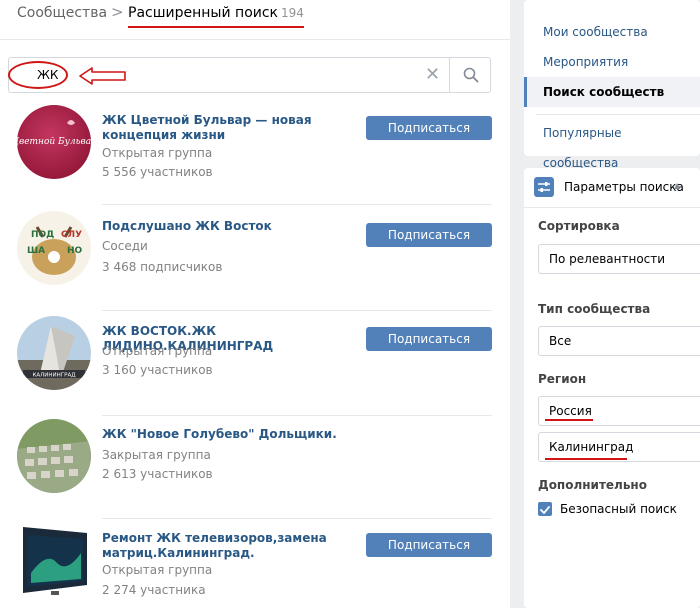  Describe the element at coordinates (594, 309) in the screenshot. I see `community-type-label: Тип сообщества` at that location.